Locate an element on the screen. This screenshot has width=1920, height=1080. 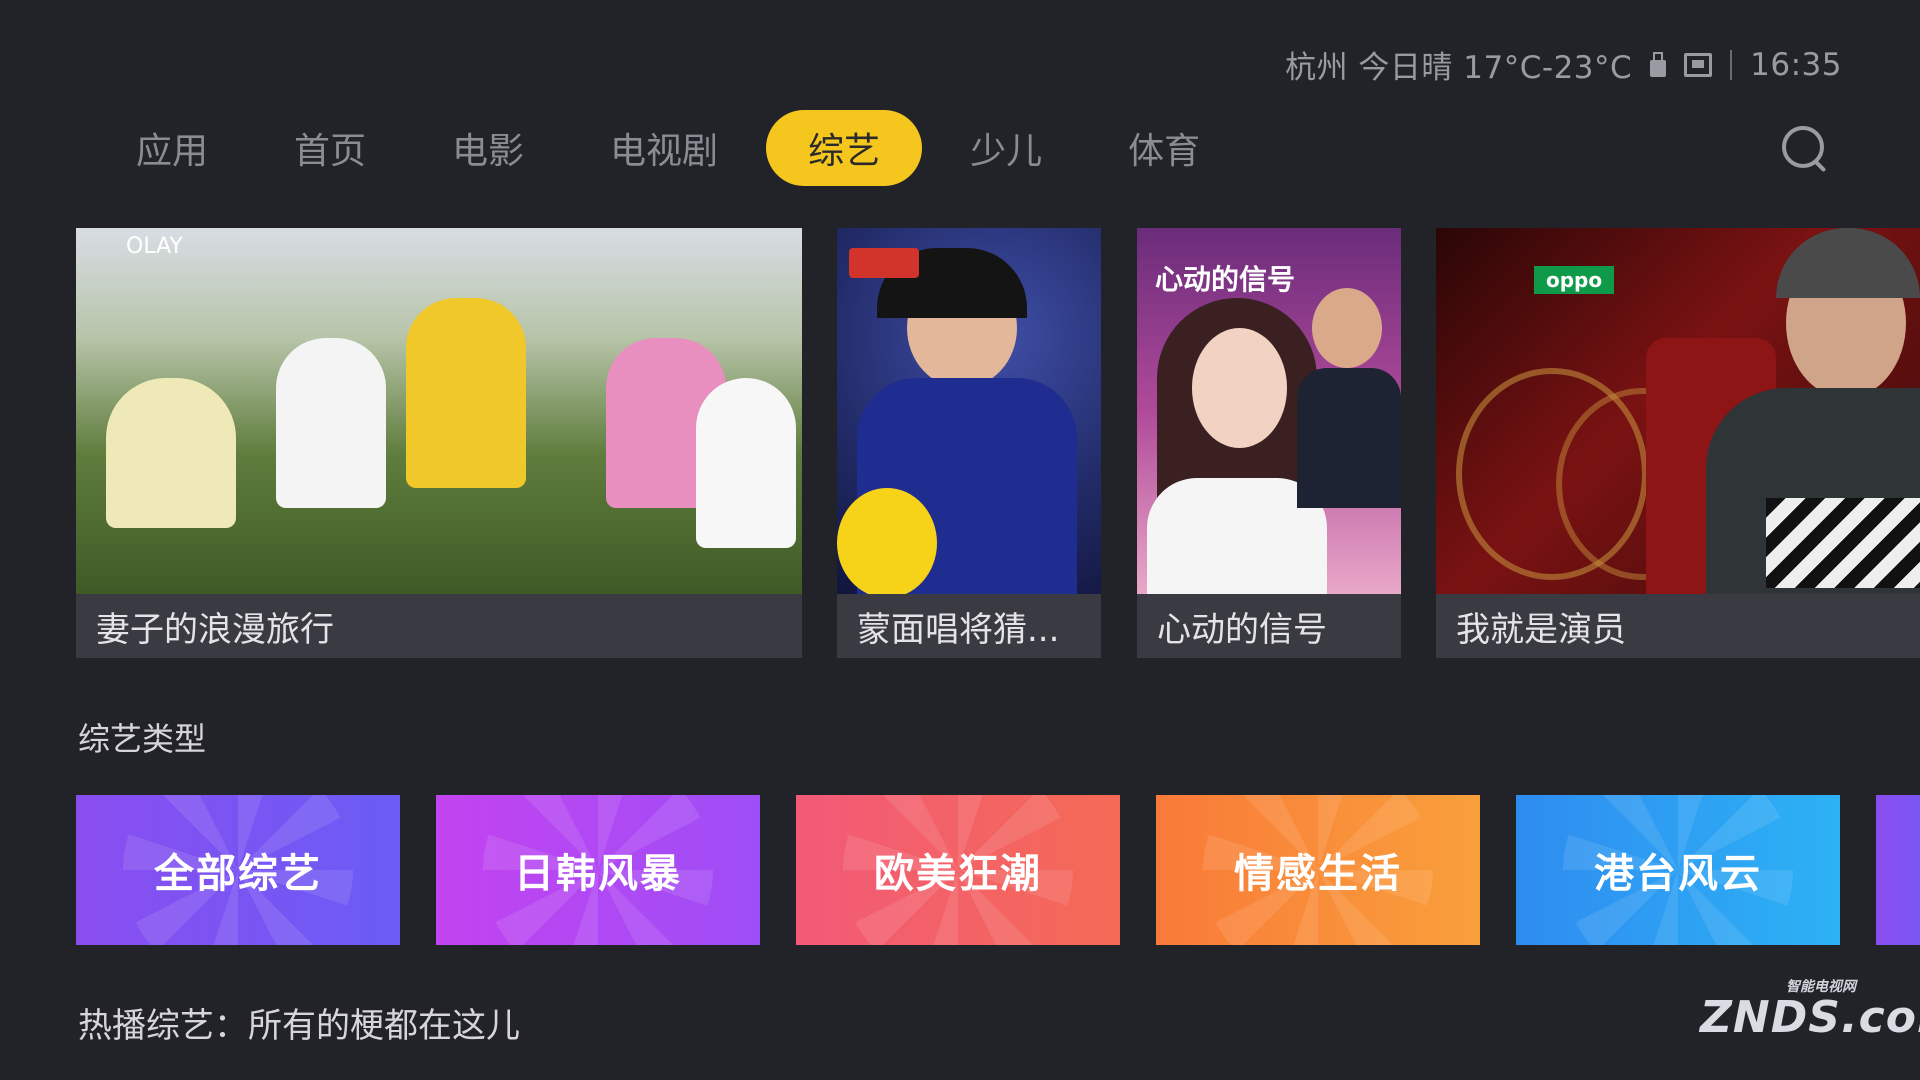
tab-label: 应用 is located at coordinates (172, 151).